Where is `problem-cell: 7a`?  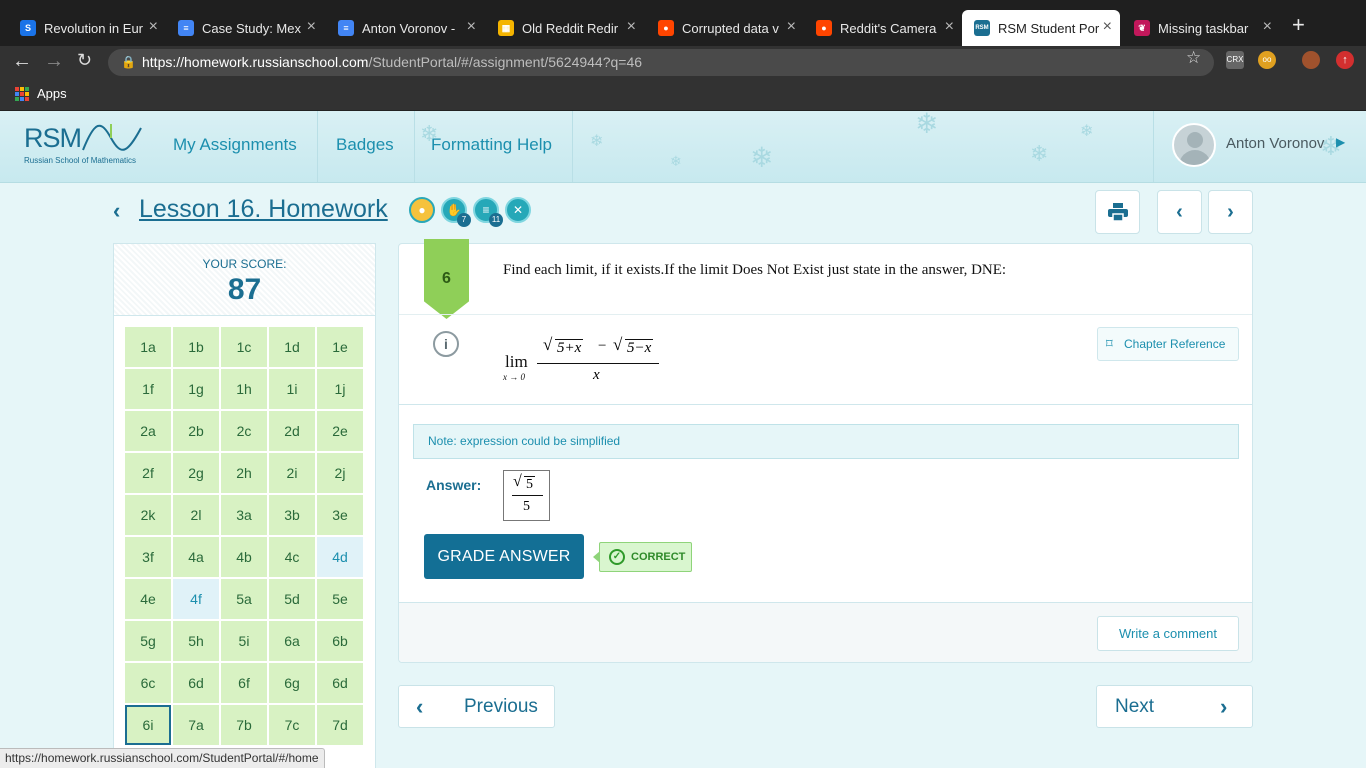
problem-cell: 7a is located at coordinates (196, 725).